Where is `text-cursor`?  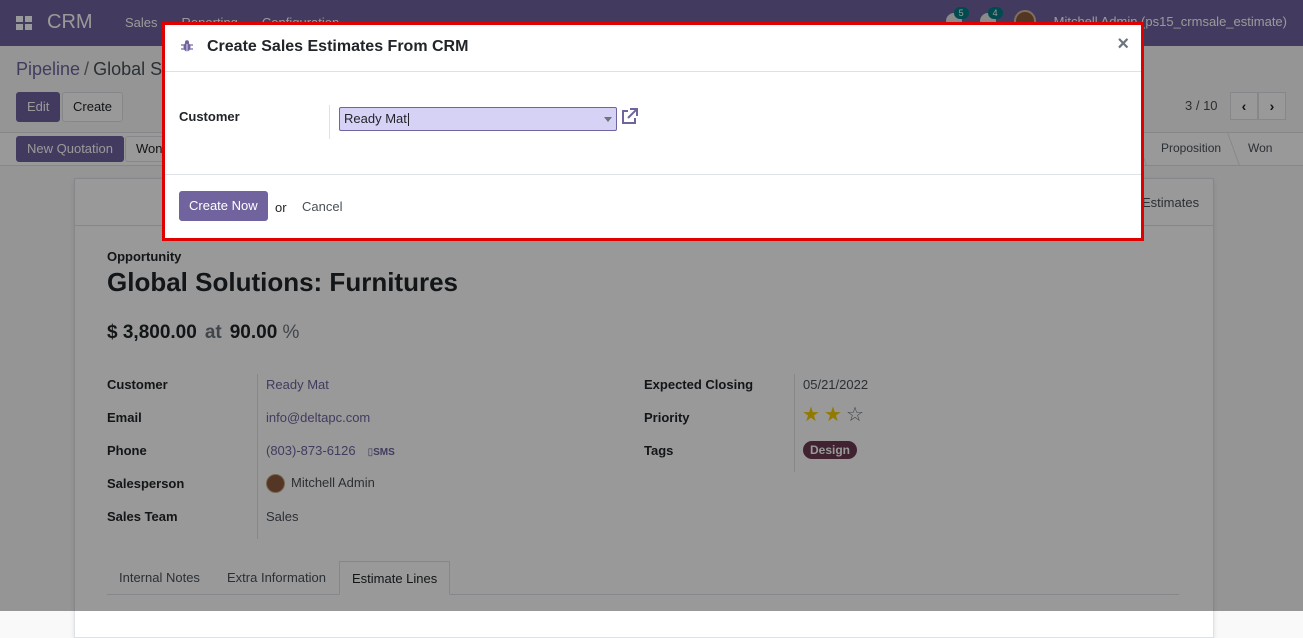 text-cursor is located at coordinates (408, 120).